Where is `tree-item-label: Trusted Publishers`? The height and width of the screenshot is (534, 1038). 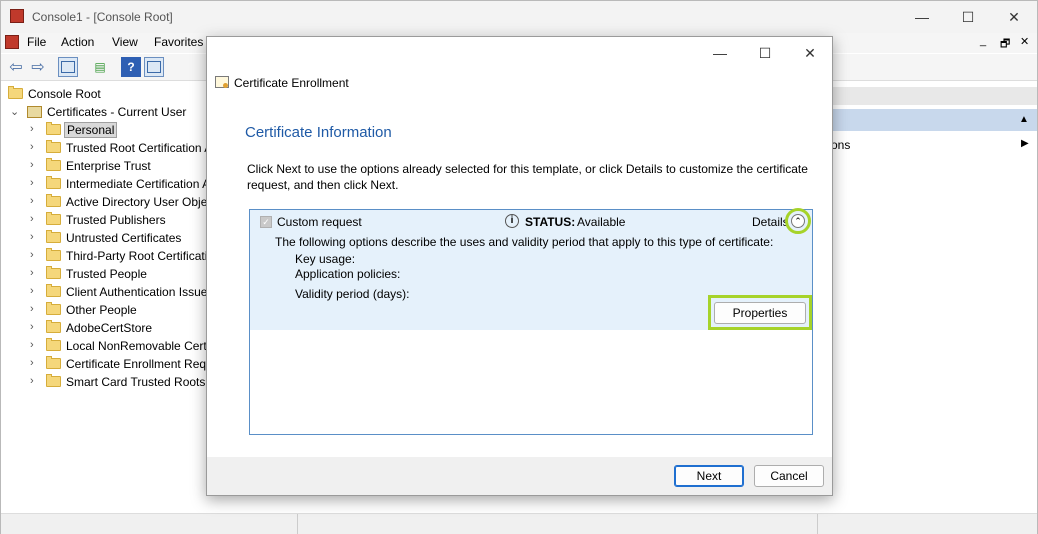 tree-item-label: Trusted Publishers is located at coordinates (116, 220).